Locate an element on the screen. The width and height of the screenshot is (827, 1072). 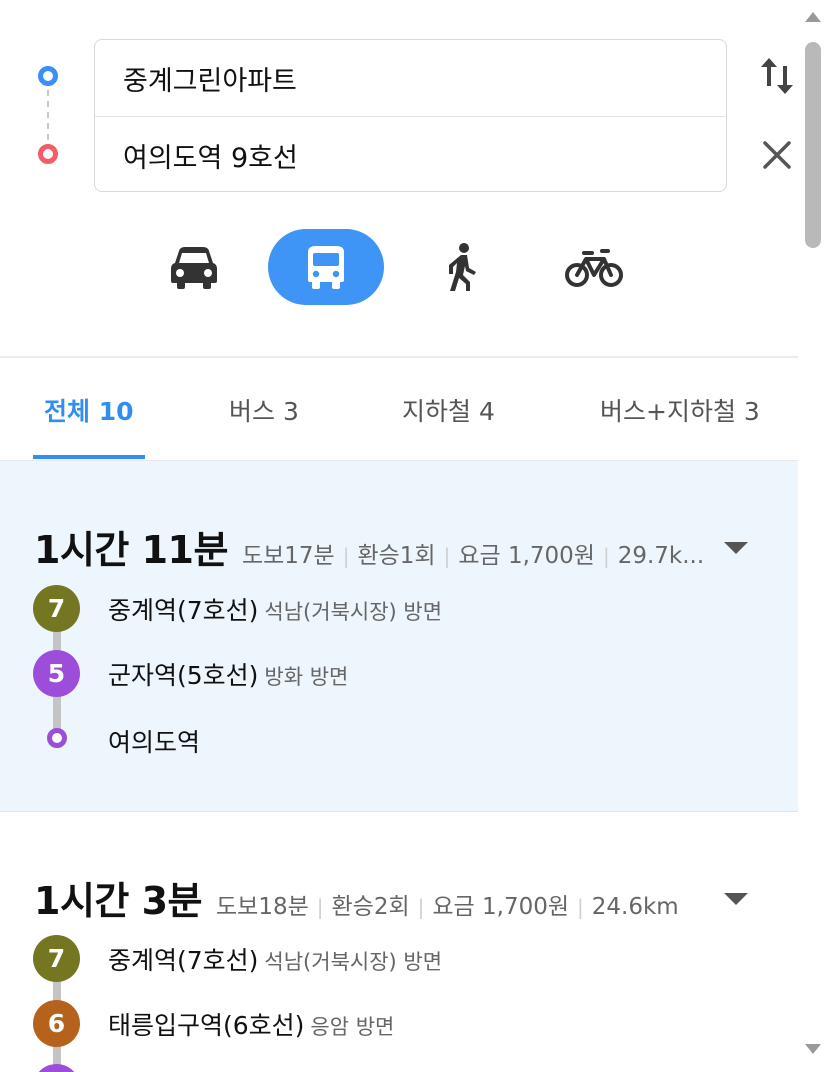
clear-button is located at coordinates (777, 156).